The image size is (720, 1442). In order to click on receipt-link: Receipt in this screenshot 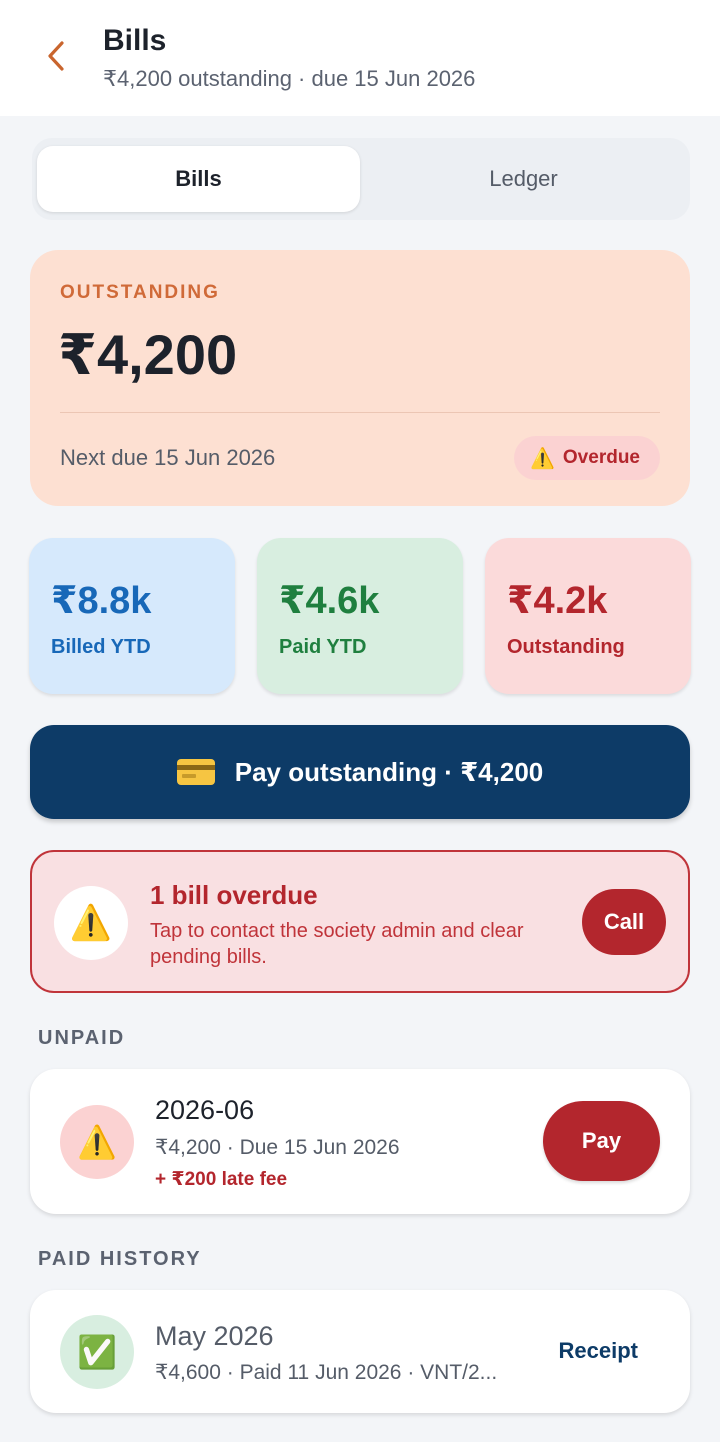, I will do `click(598, 1351)`.